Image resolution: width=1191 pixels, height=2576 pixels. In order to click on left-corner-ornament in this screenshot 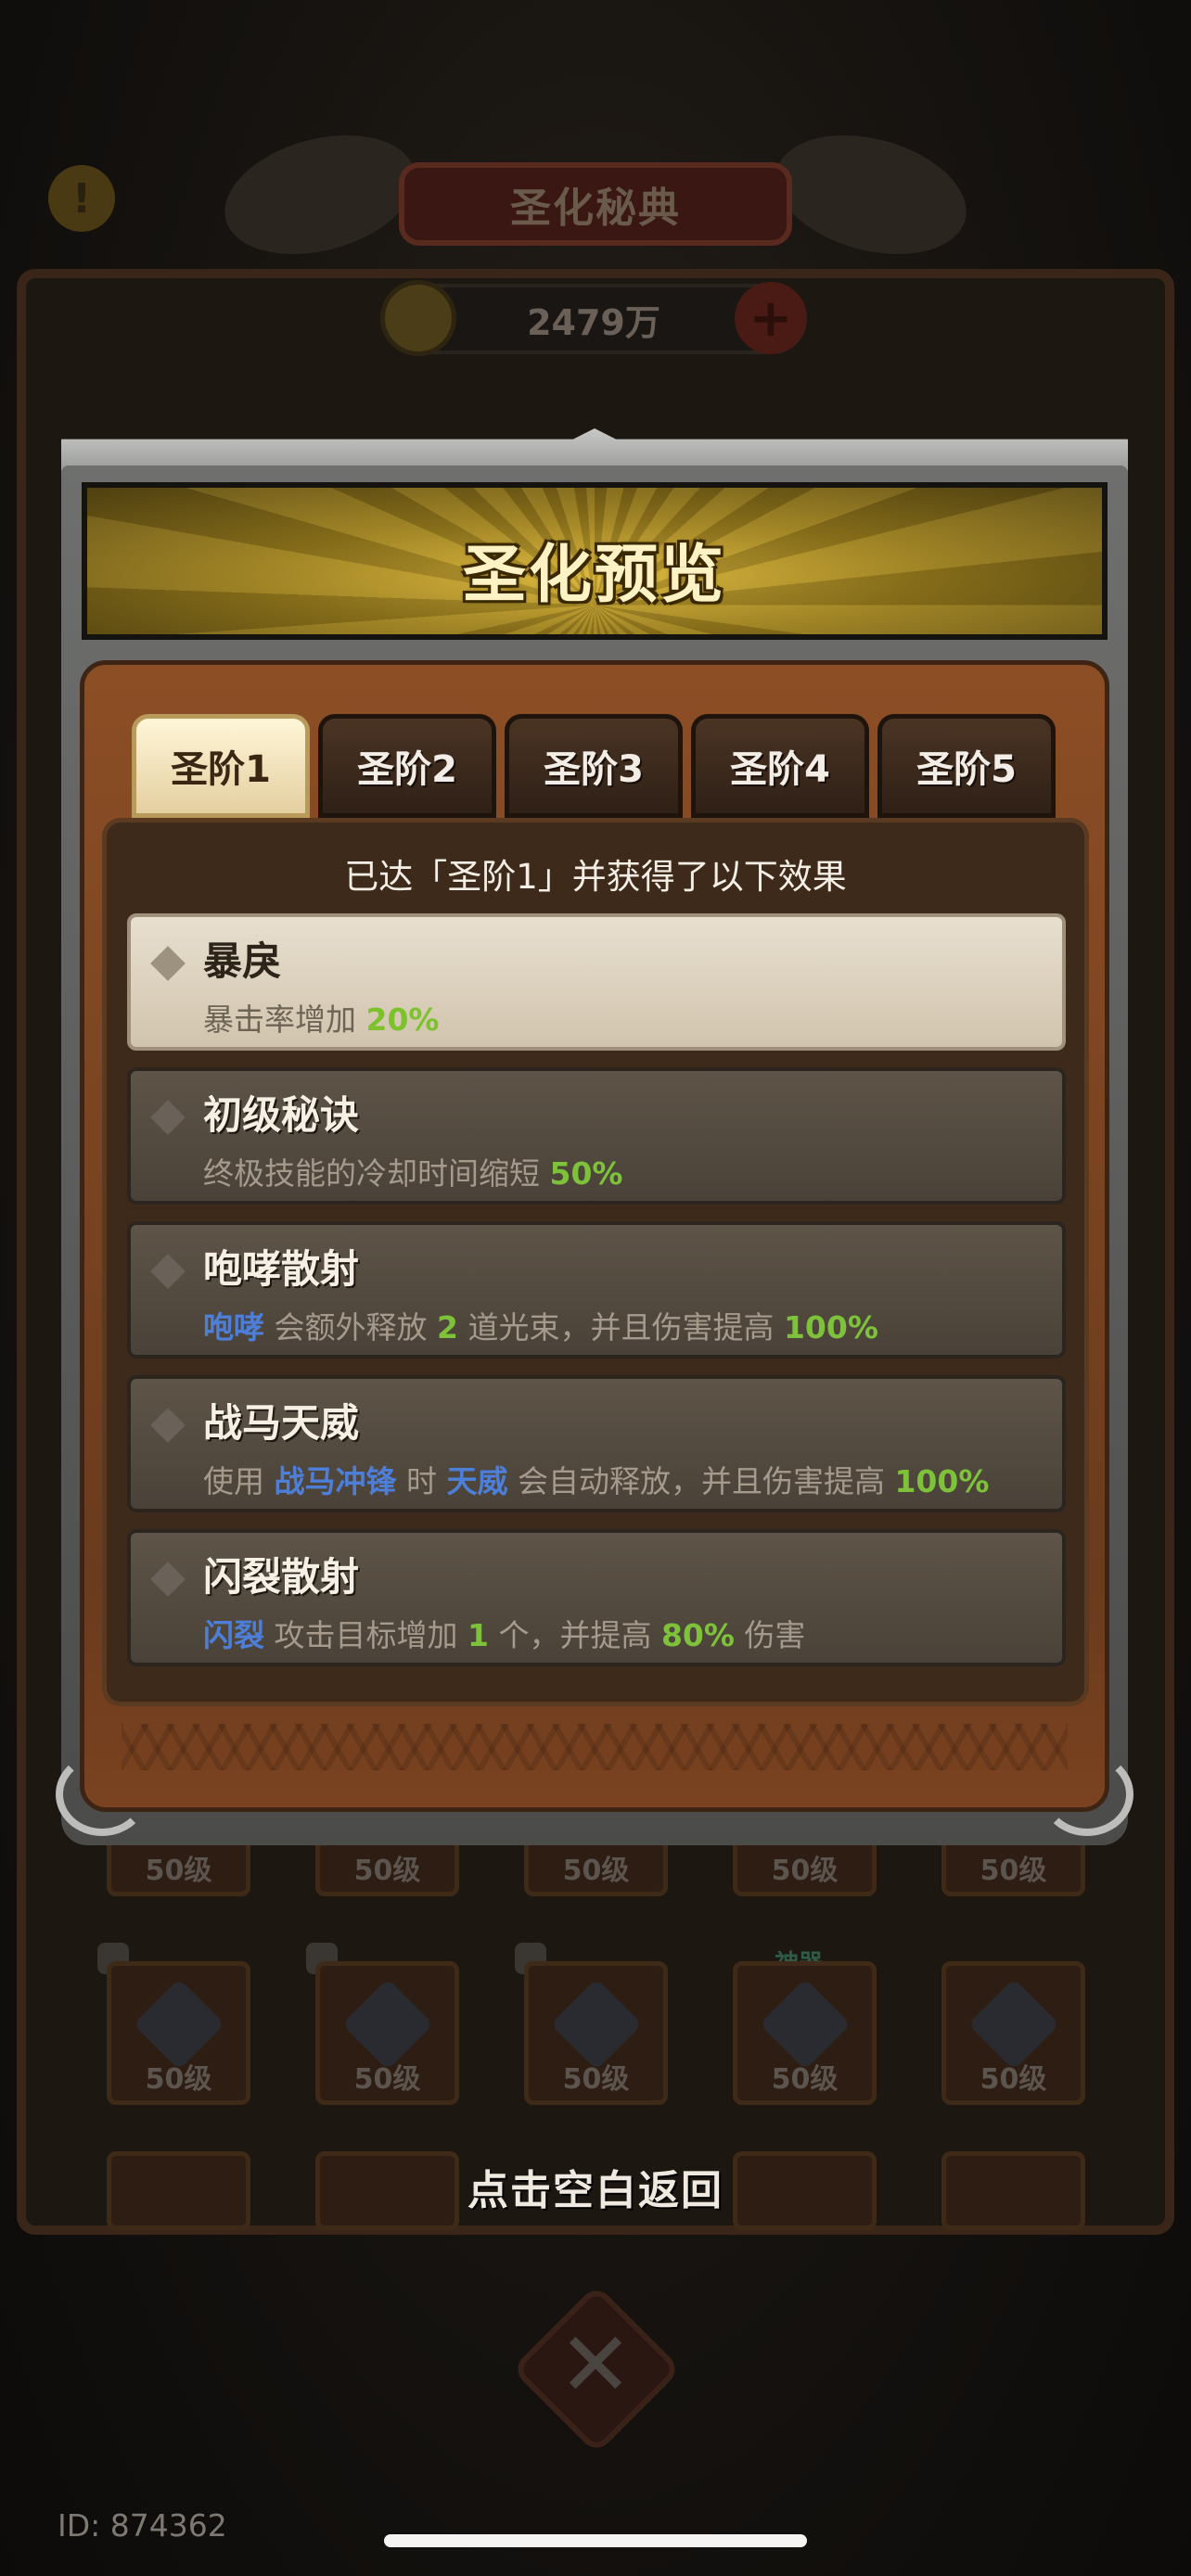, I will do `click(102, 1794)`.